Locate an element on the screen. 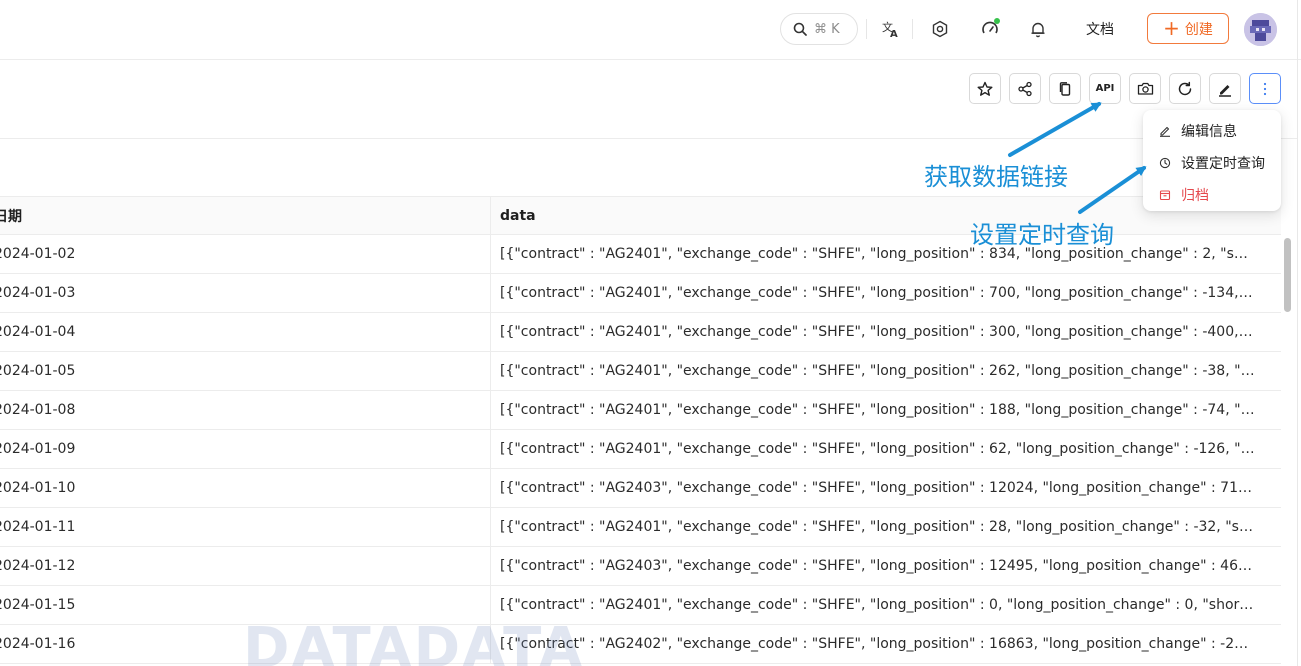 This screenshot has width=1301, height=666. menu-item-edit-info: 编辑信息 is located at coordinates (1212, 131).